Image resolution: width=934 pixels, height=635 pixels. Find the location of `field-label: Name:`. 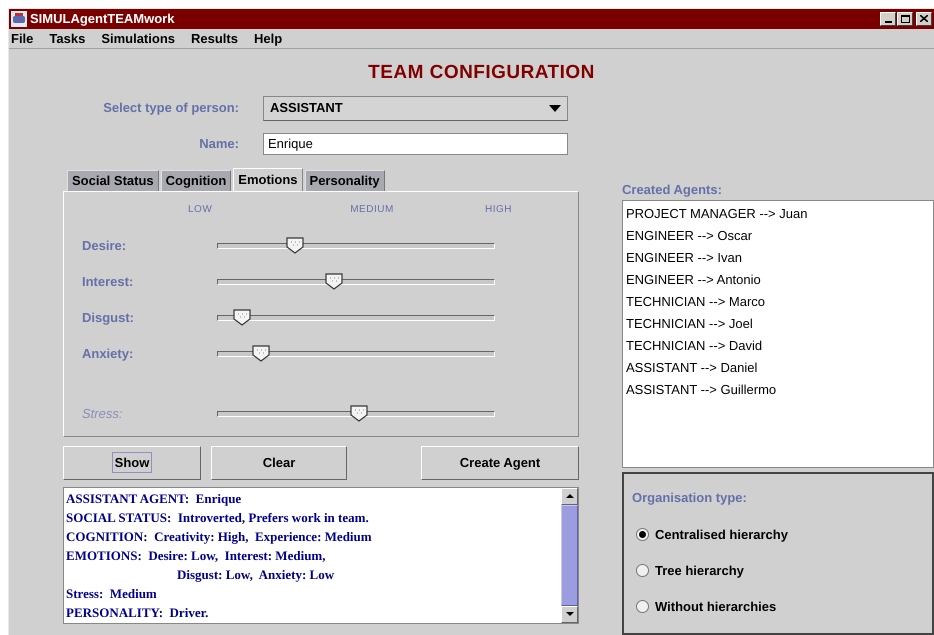

field-label: Name: is located at coordinates (218, 143).